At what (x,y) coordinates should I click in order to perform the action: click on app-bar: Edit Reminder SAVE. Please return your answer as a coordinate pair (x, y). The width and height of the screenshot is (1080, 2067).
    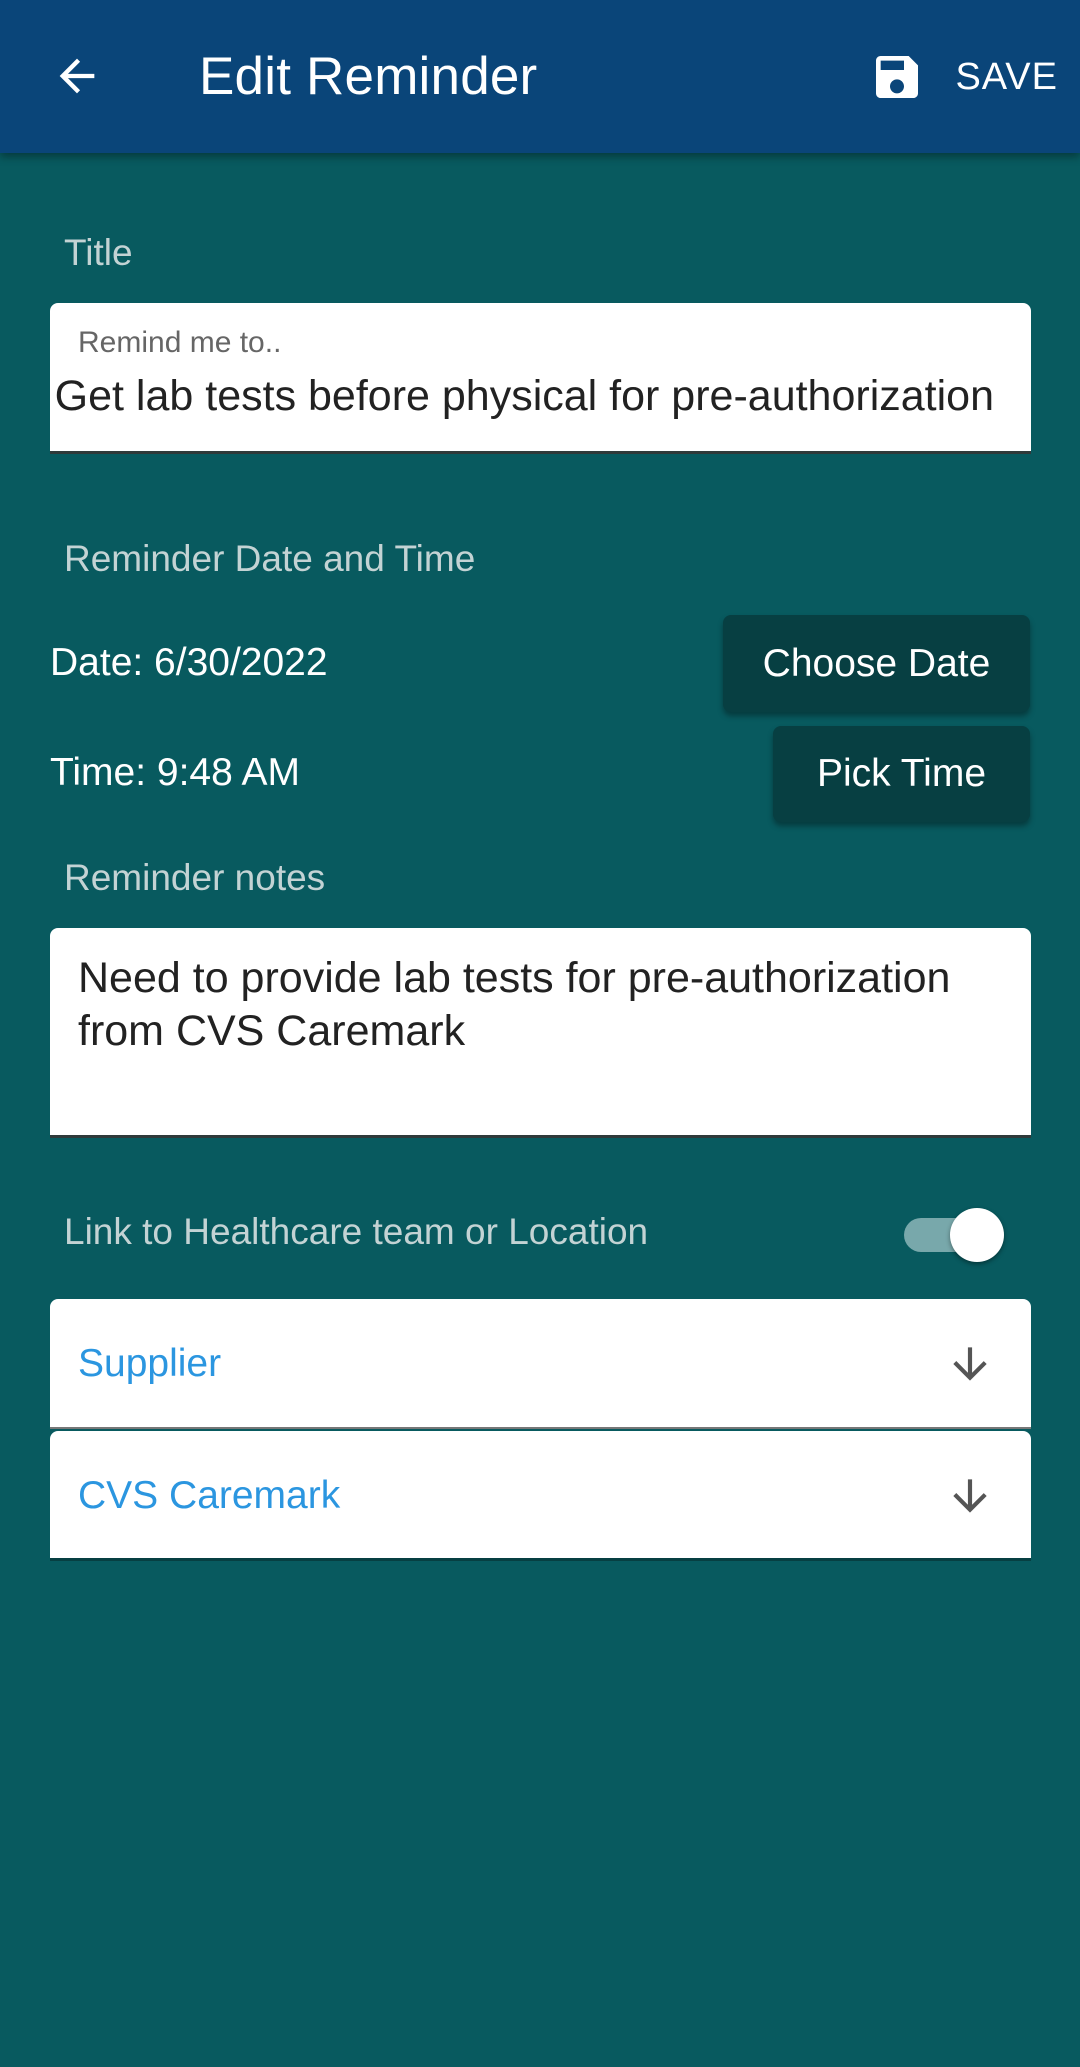
    Looking at the image, I should click on (540, 76).